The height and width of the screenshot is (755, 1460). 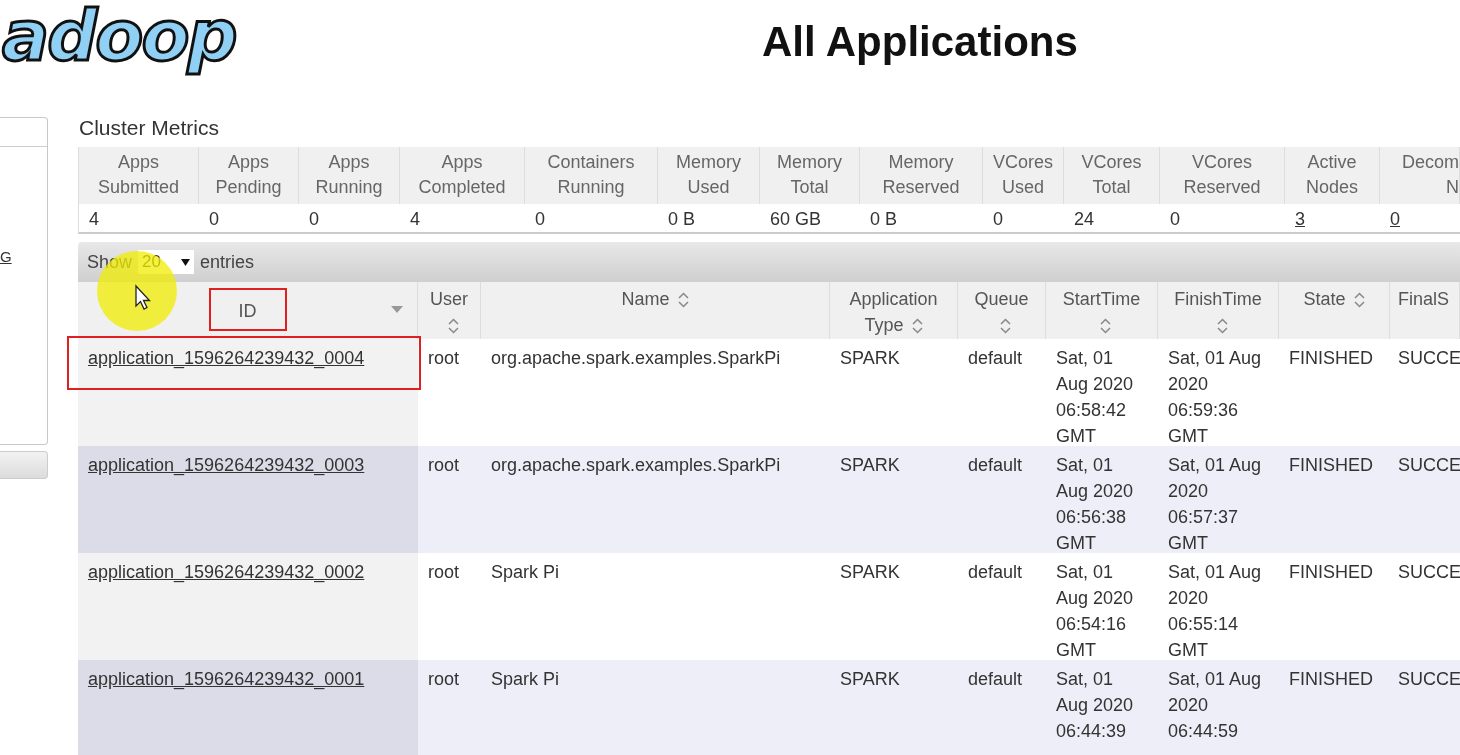 What do you see at coordinates (349, 175) in the screenshot?
I see `metric-header: Apps Running` at bounding box center [349, 175].